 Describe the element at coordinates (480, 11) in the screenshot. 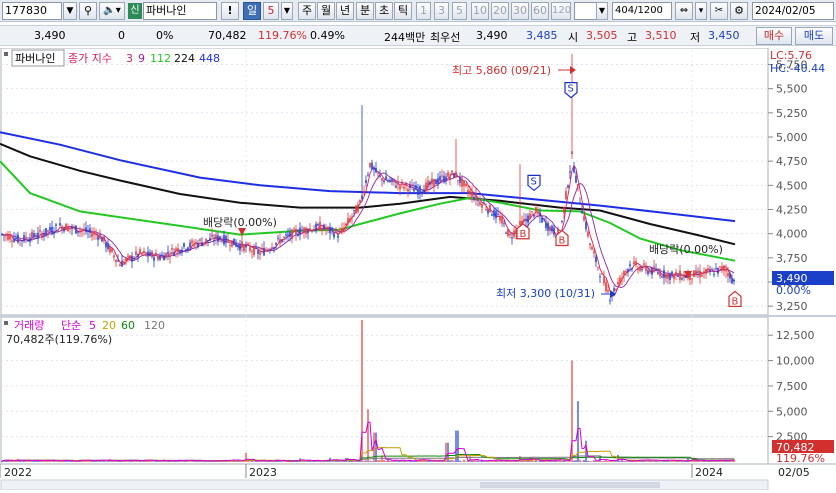

I see `minute-10: 10` at that location.